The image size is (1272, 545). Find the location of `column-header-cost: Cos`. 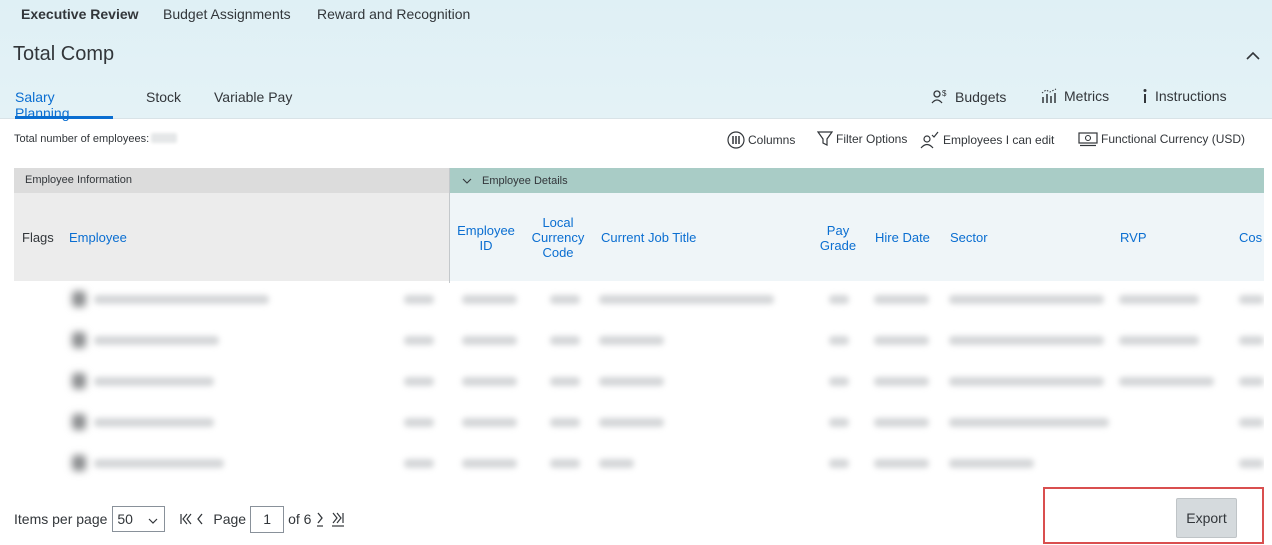

column-header-cost: Cos is located at coordinates (1250, 237).